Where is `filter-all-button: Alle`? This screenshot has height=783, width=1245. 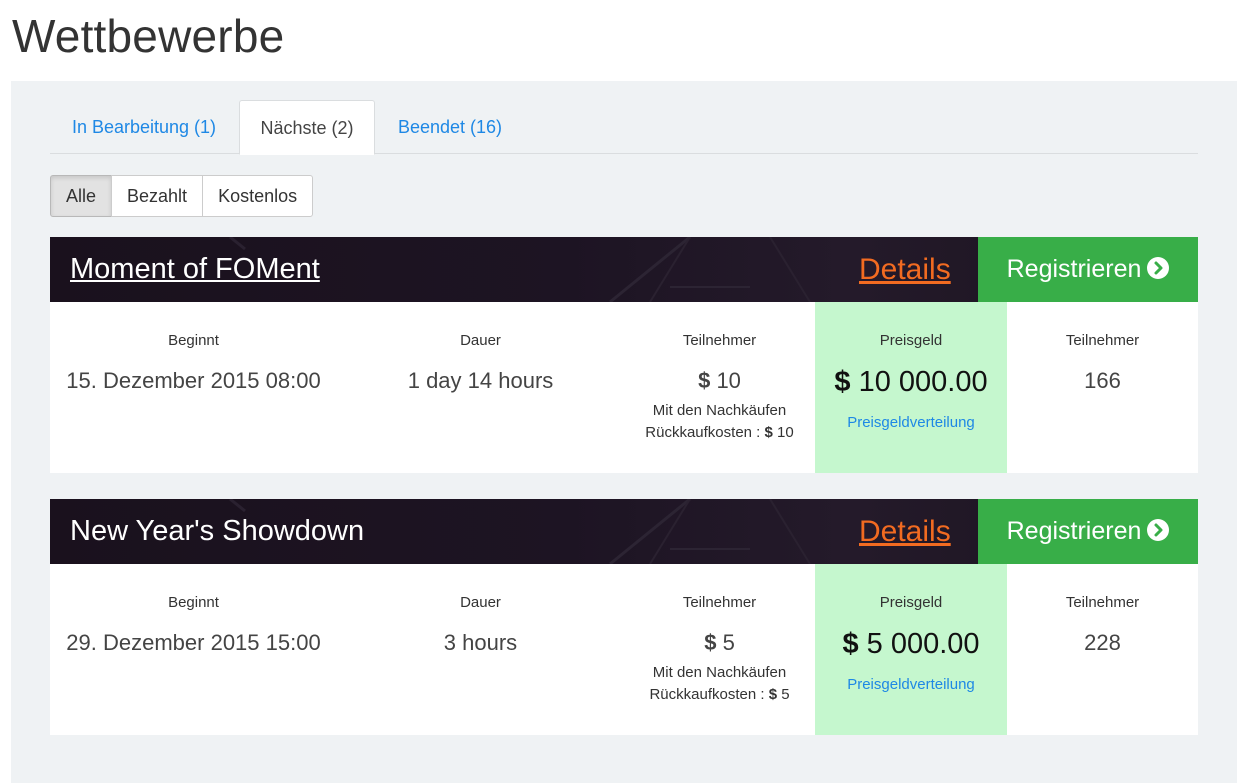 filter-all-button: Alle is located at coordinates (81, 196).